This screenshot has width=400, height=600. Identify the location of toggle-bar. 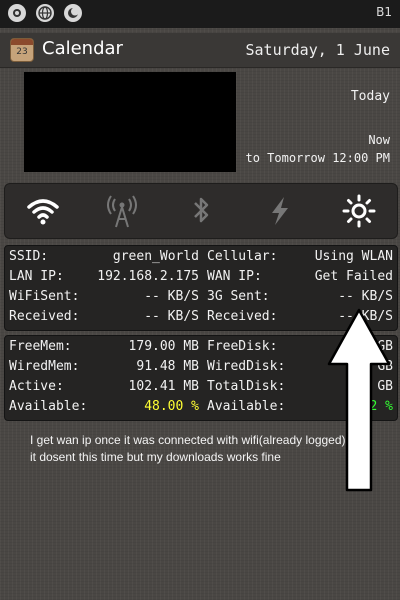
(201, 211).